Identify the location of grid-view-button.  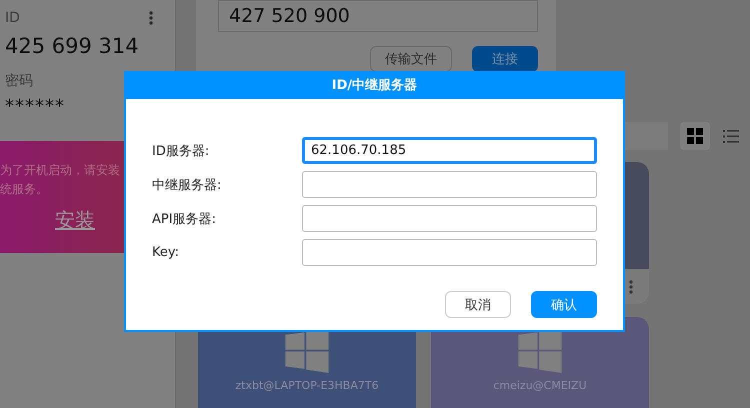
(695, 136).